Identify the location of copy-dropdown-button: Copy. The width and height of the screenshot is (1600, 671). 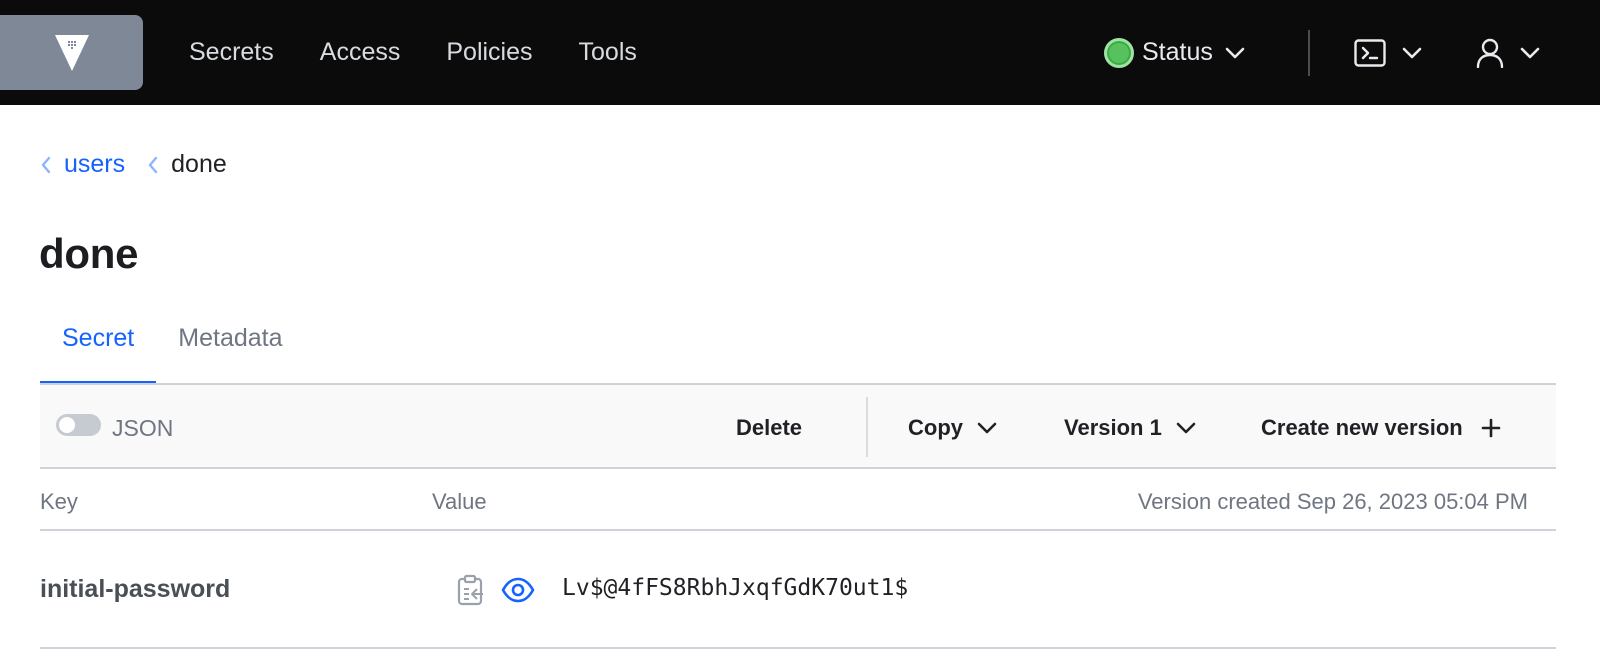
(952, 428).